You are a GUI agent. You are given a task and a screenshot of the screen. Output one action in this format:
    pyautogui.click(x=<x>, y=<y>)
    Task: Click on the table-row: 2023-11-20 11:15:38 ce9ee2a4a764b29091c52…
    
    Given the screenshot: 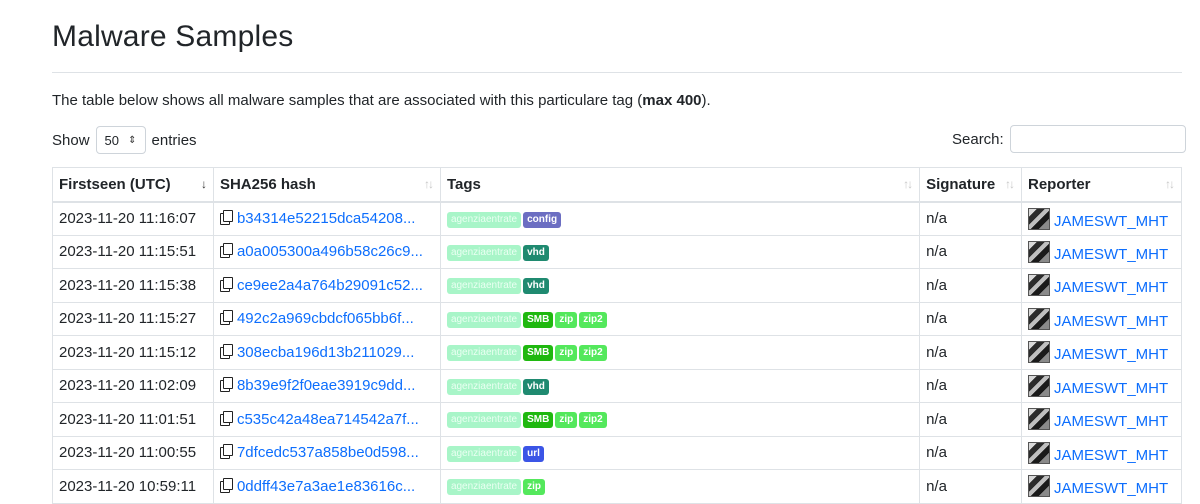 What is the action you would take?
    pyautogui.click(x=617, y=285)
    